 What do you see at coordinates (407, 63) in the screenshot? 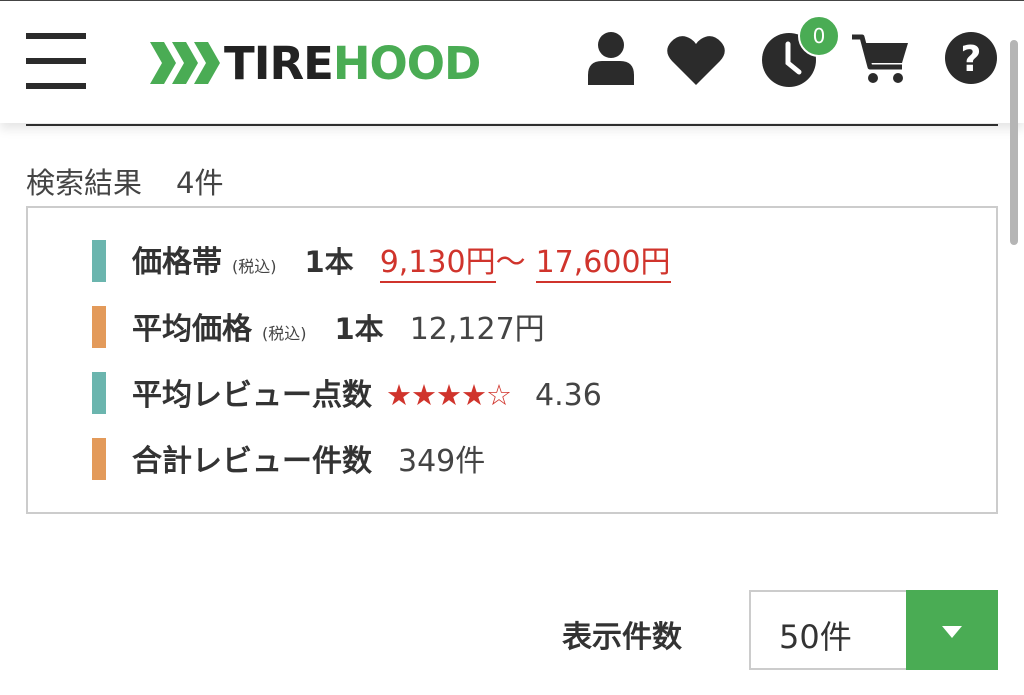
I see `logo-text-hood: HOOD` at bounding box center [407, 63].